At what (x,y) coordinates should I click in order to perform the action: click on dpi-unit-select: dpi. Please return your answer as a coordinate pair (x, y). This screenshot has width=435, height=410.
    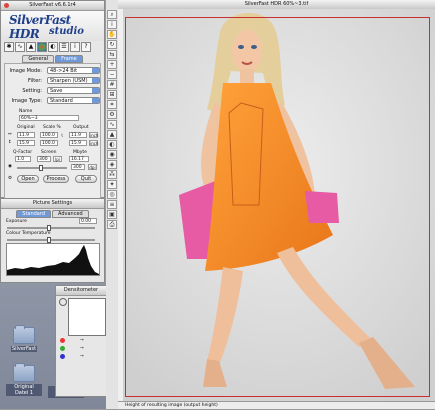
    Looking at the image, I should click on (92, 167).